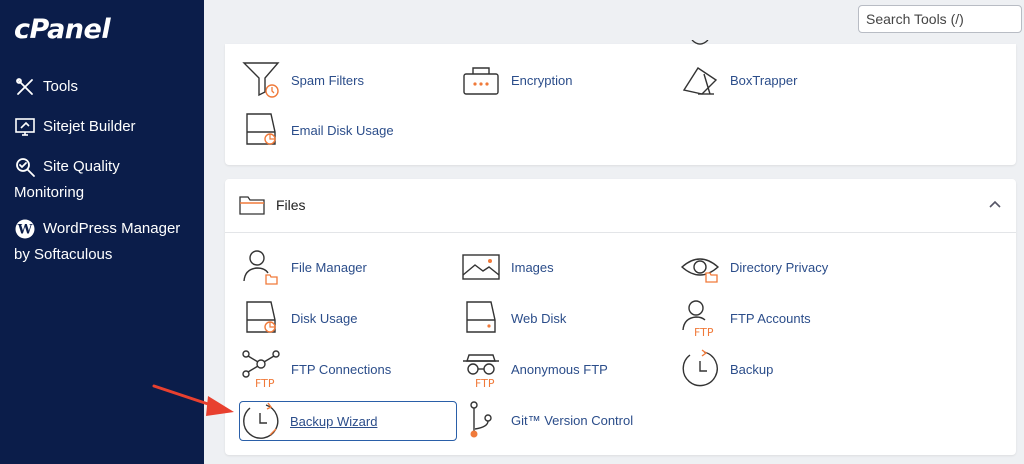  What do you see at coordinates (481, 317) in the screenshot?
I see `web-disk-icon` at bounding box center [481, 317].